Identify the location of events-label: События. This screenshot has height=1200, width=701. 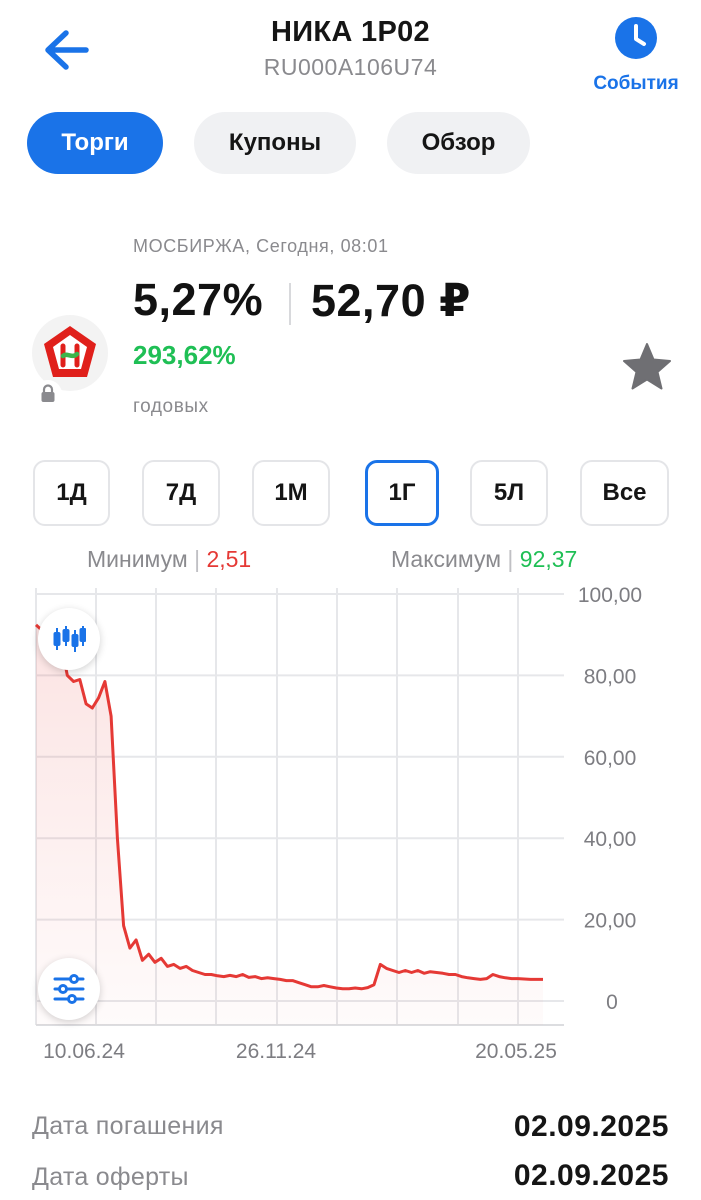
(636, 83).